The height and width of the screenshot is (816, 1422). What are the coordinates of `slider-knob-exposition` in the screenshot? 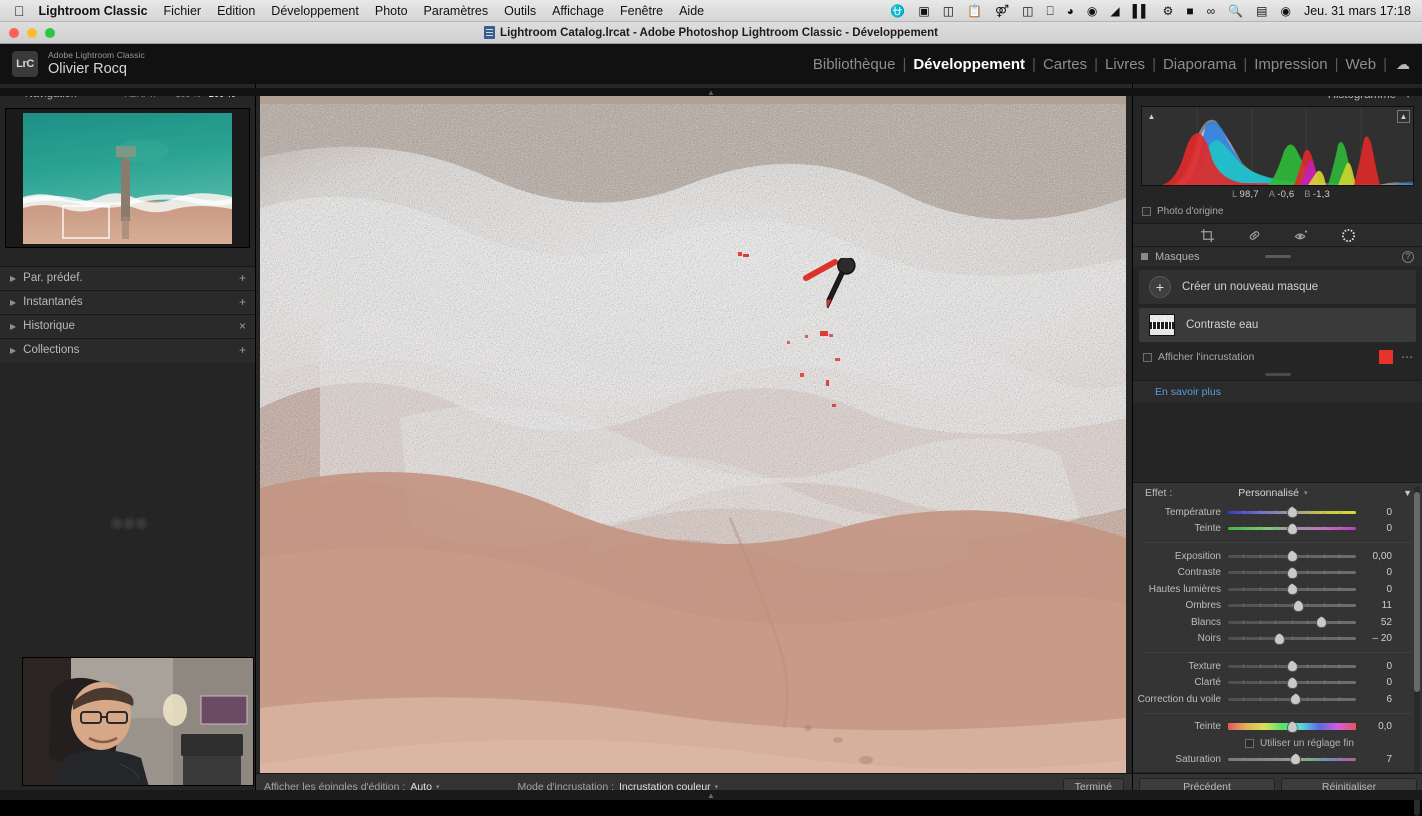 It's located at (1292, 556).